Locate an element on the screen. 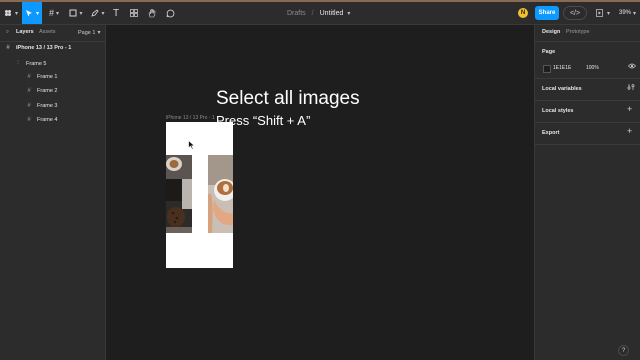 This screenshot has height=360, width=640. frame-label: iPhone 13 / 13 Pro - 1 is located at coordinates (190, 118).